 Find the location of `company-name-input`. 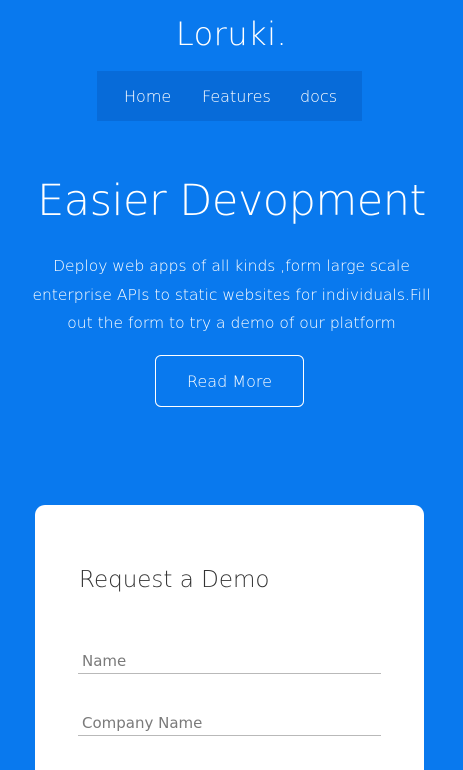

company-name-input is located at coordinates (229, 723).